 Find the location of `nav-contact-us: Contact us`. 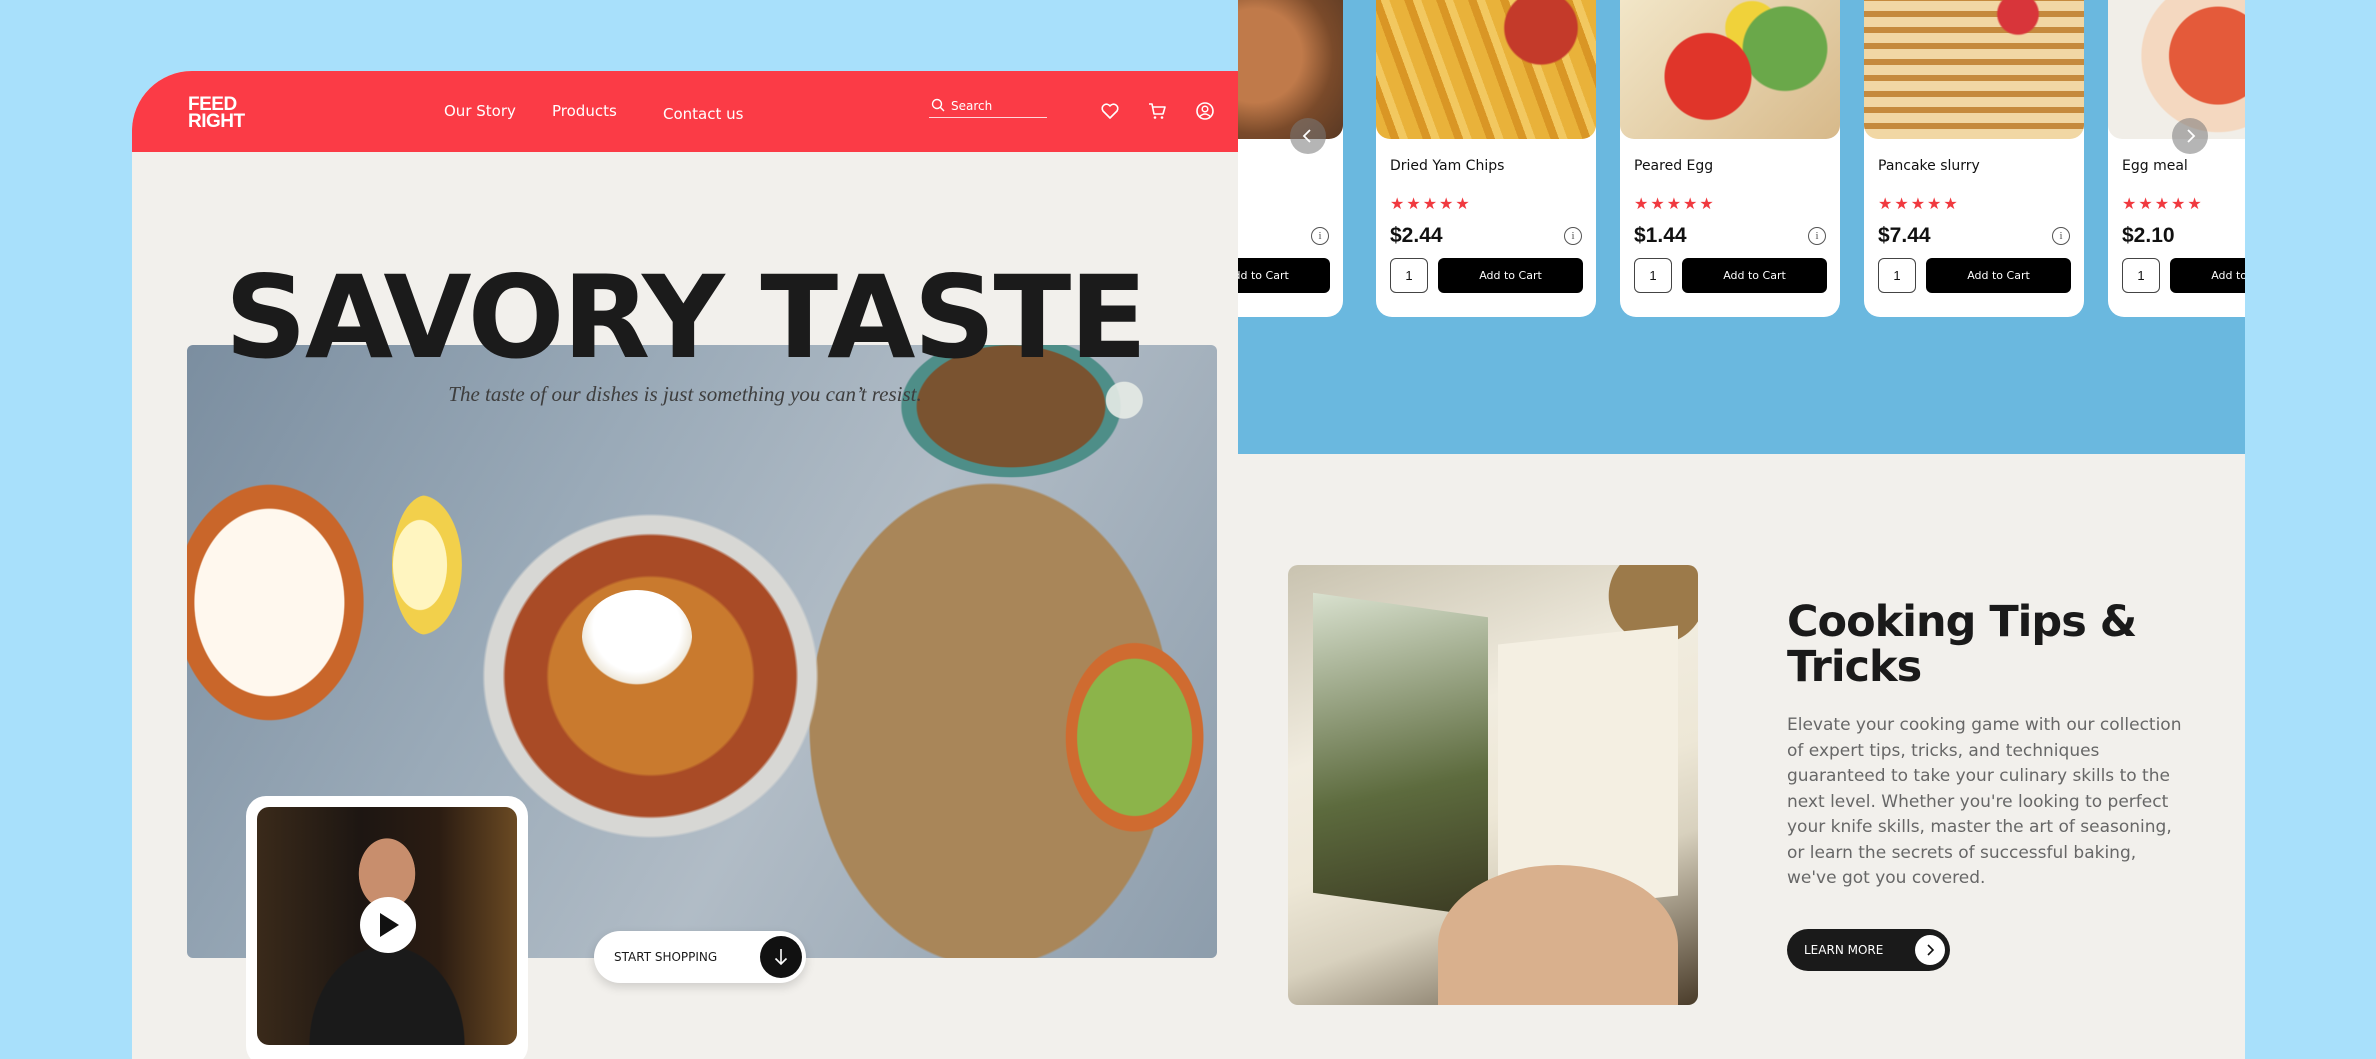

nav-contact-us: Contact us is located at coordinates (703, 114).